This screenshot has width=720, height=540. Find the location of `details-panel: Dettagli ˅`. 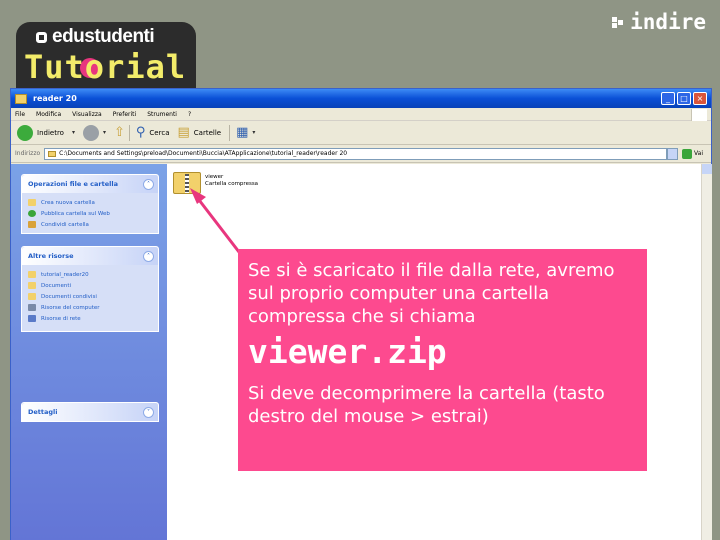

details-panel: Dettagli ˅ is located at coordinates (90, 412).